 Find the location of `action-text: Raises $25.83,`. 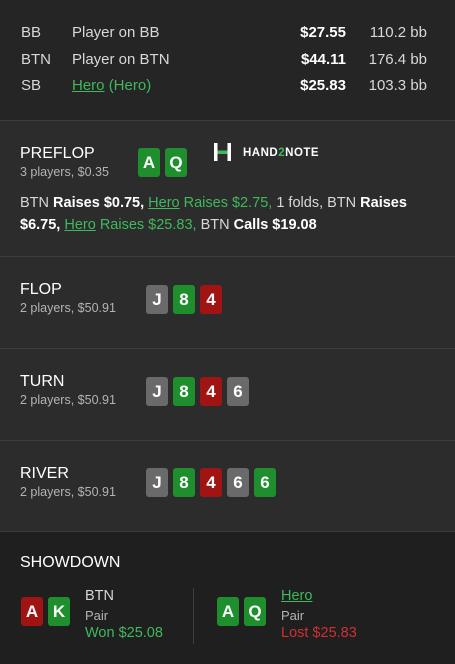

action-text: Raises $25.83, is located at coordinates (148, 225).